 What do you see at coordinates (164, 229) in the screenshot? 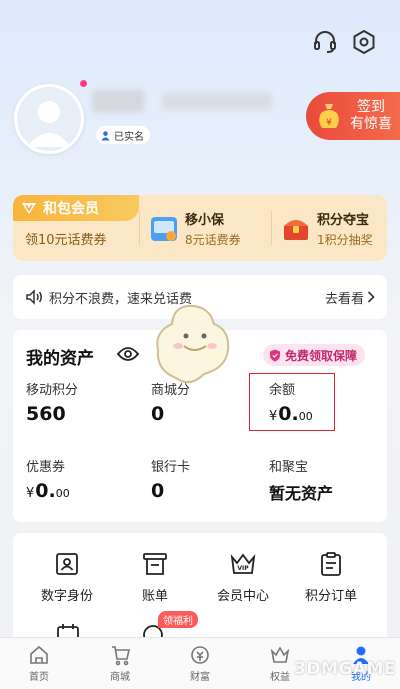
I see `insurance-icon` at bounding box center [164, 229].